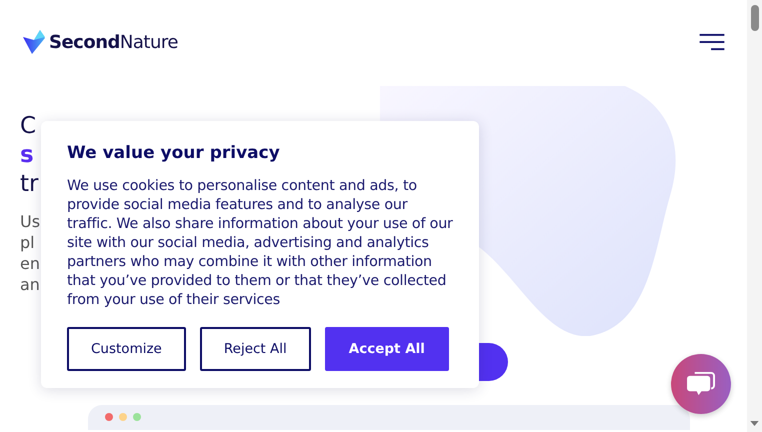  Describe the element at coordinates (754, 216) in the screenshot. I see `scrollbar` at that location.